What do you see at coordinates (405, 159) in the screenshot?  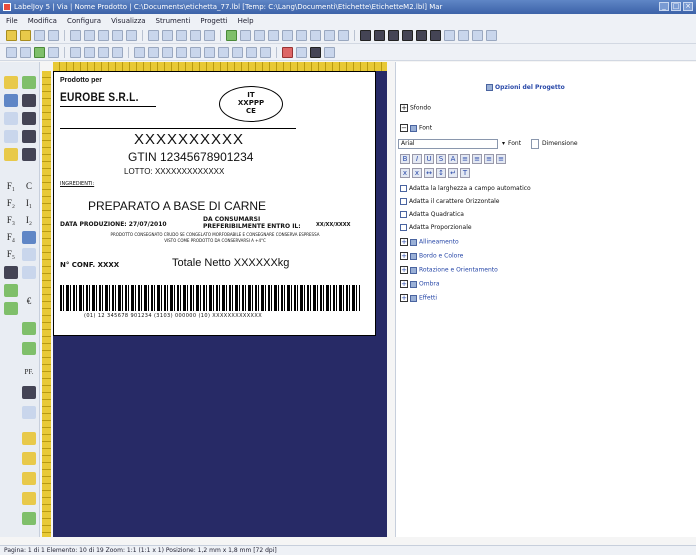 I see `bold-button: B` at bounding box center [405, 159].